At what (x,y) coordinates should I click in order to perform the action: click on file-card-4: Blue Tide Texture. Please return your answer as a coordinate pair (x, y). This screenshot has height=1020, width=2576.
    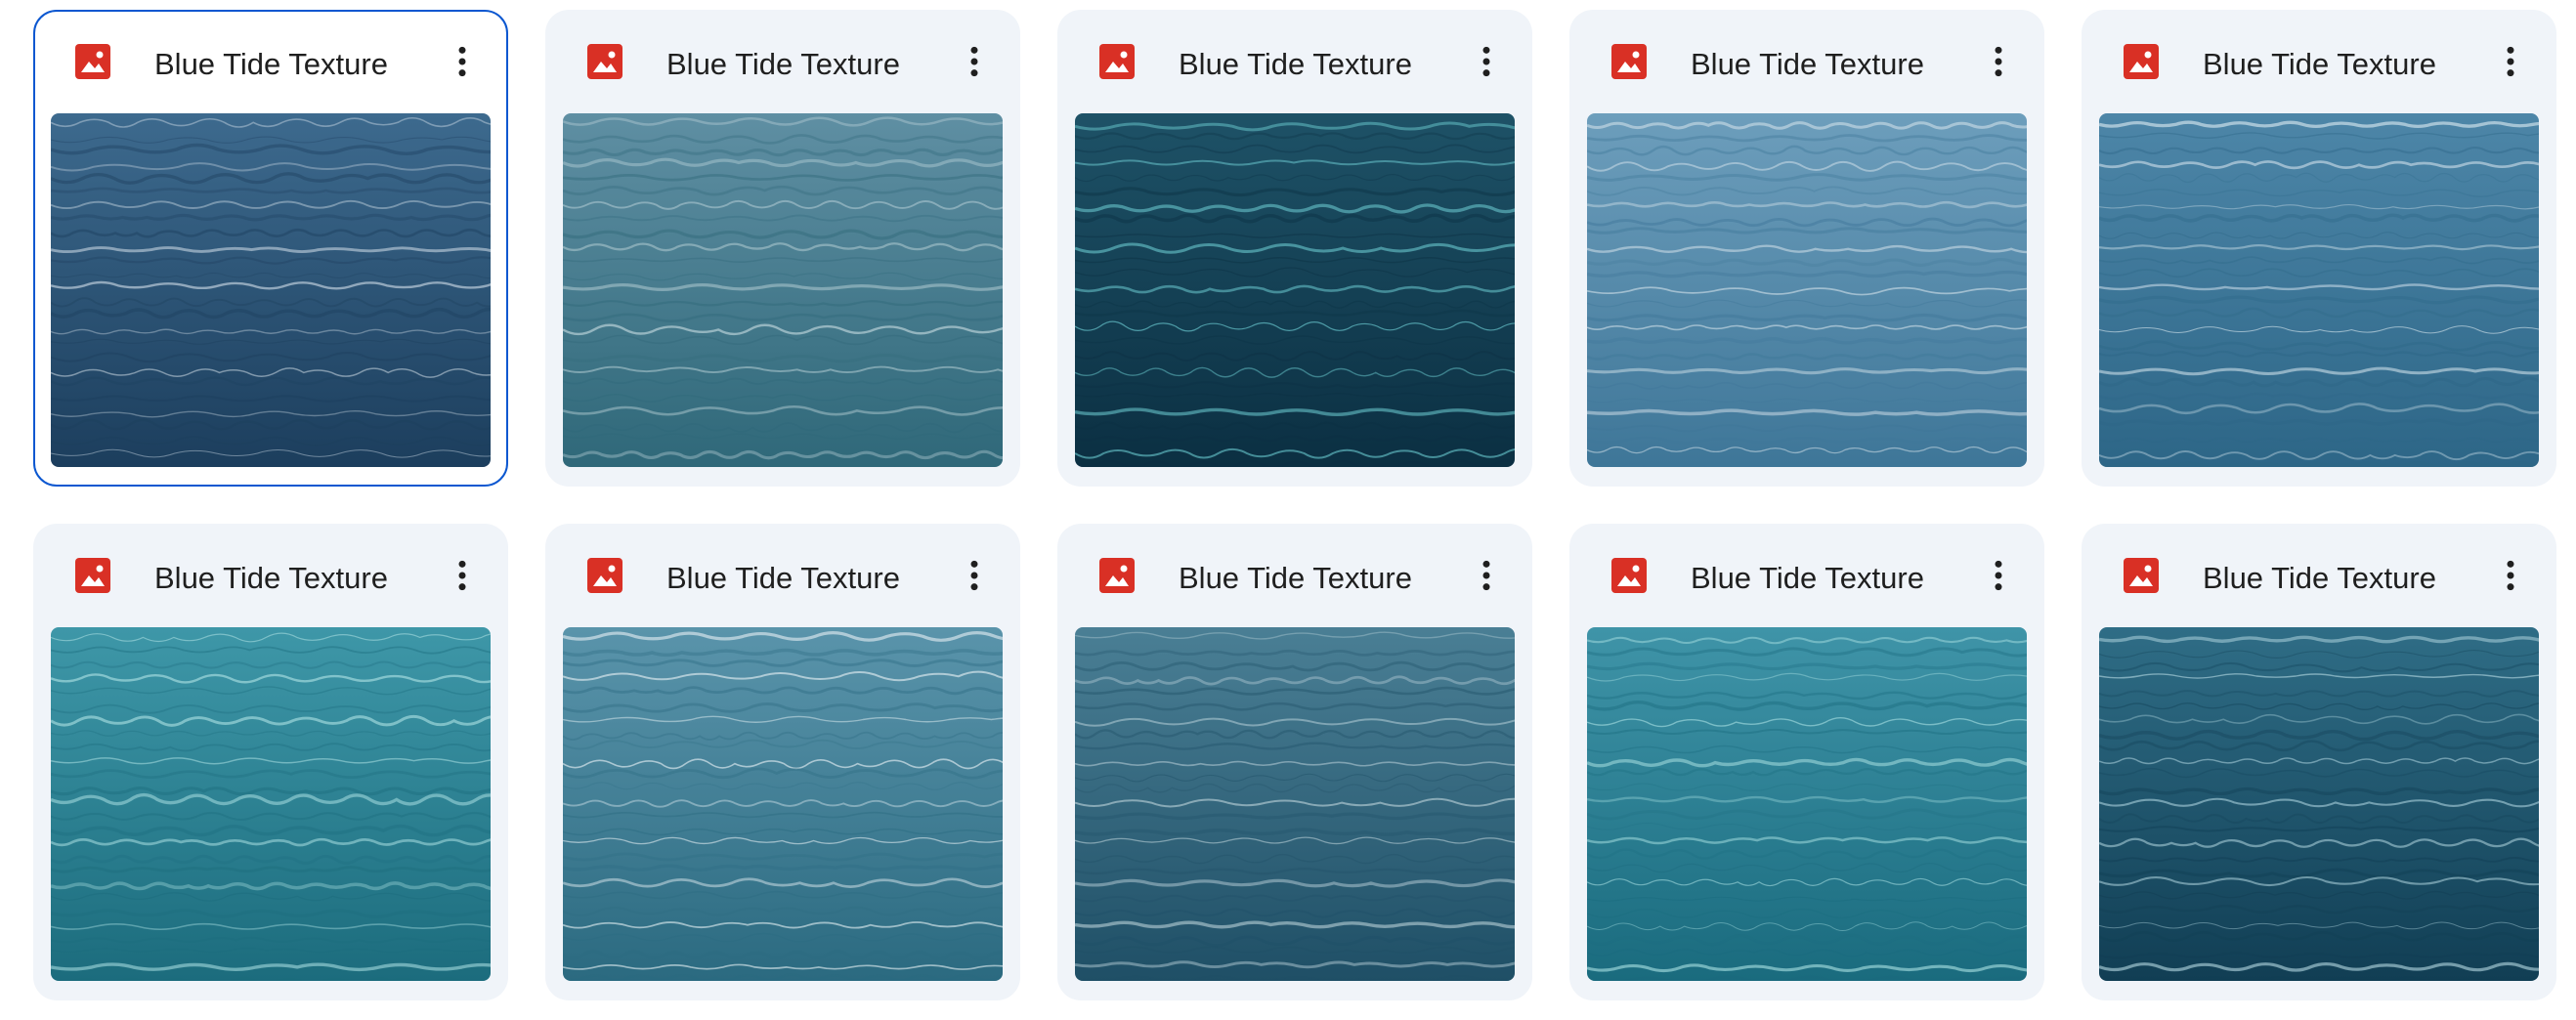
    Looking at the image, I should click on (1807, 248).